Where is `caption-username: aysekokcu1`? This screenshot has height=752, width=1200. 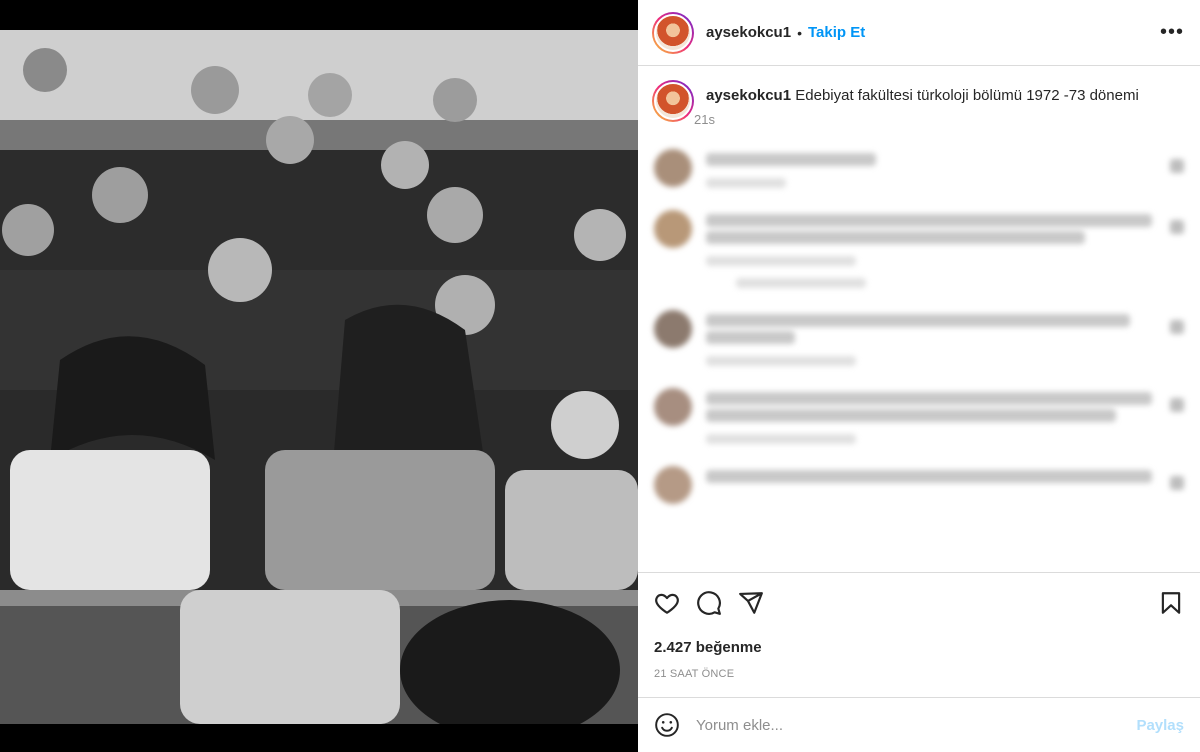
caption-username: aysekokcu1 is located at coordinates (748, 95).